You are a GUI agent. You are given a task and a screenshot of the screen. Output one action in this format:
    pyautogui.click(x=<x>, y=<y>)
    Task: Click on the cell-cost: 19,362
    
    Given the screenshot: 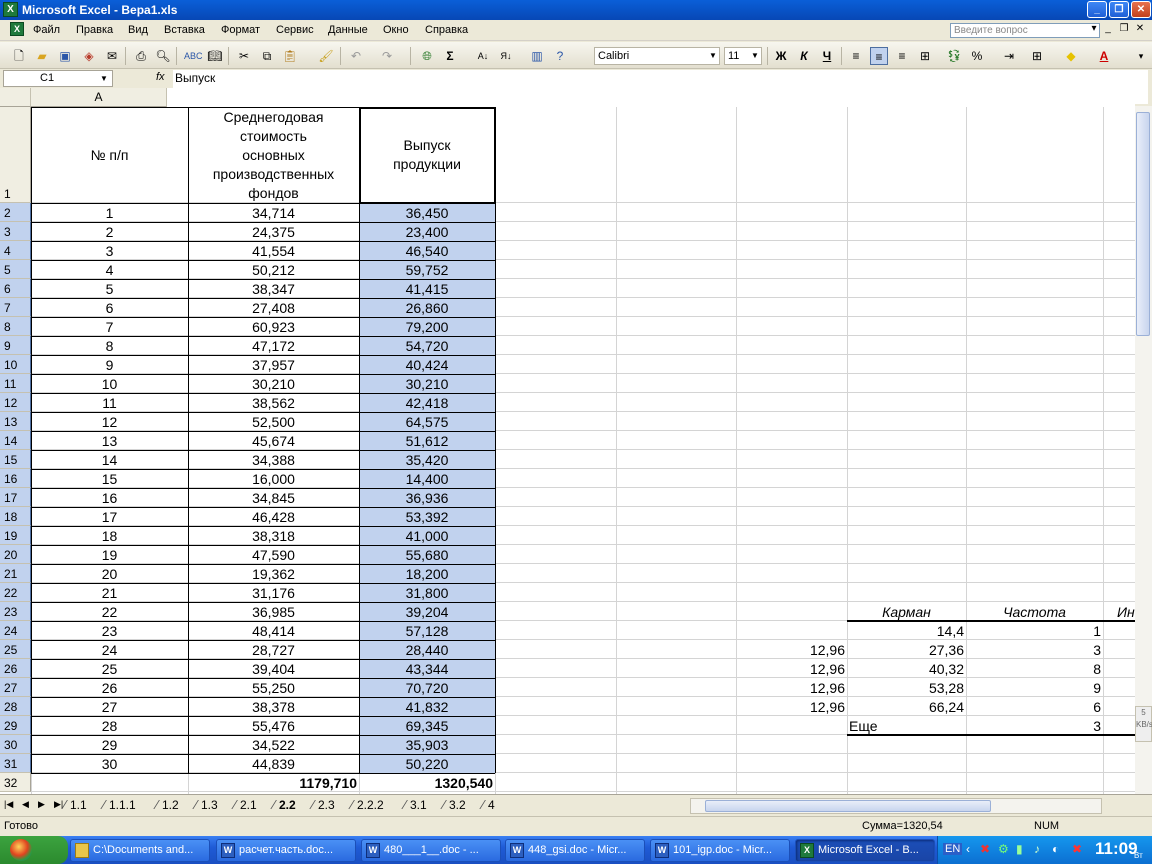 What is the action you would take?
    pyautogui.click(x=273, y=574)
    